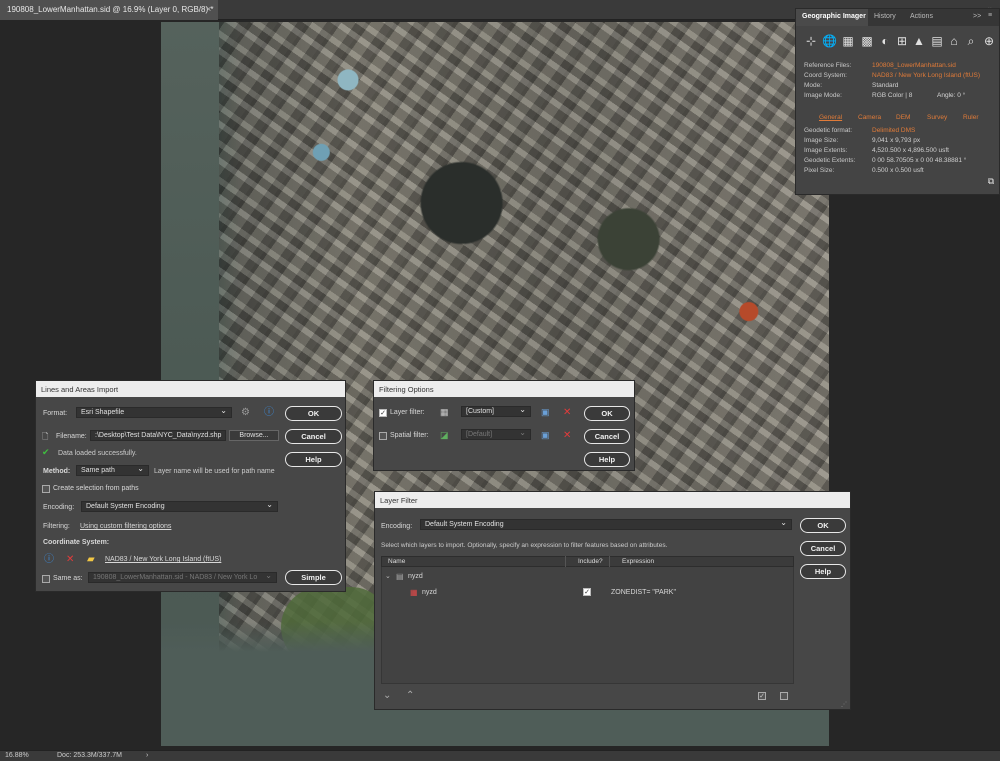 This screenshot has height=761, width=1000. I want to click on subtab-survey: Survey, so click(937, 117).